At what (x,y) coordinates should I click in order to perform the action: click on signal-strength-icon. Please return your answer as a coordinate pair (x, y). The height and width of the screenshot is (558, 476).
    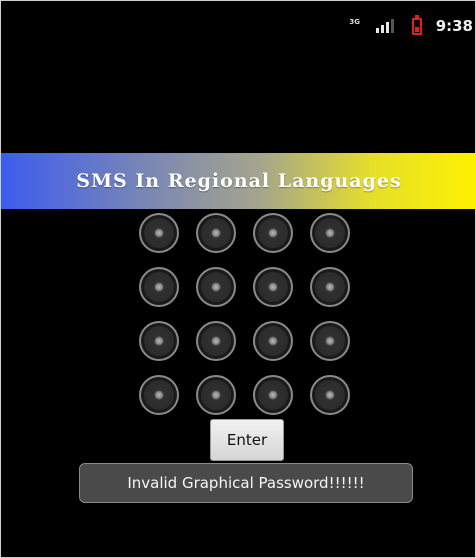
    Looking at the image, I should click on (386, 26).